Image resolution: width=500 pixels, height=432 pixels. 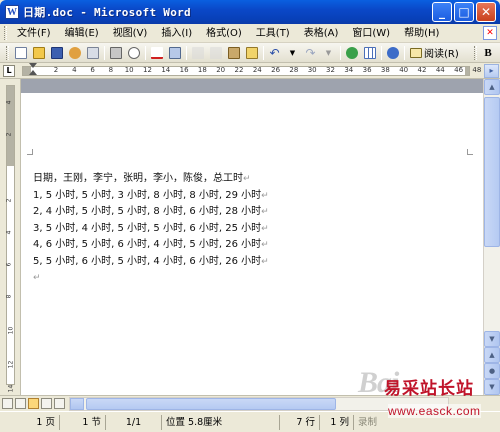 I want to click on vertical-ruler-number: 4, so click(x=9, y=232).